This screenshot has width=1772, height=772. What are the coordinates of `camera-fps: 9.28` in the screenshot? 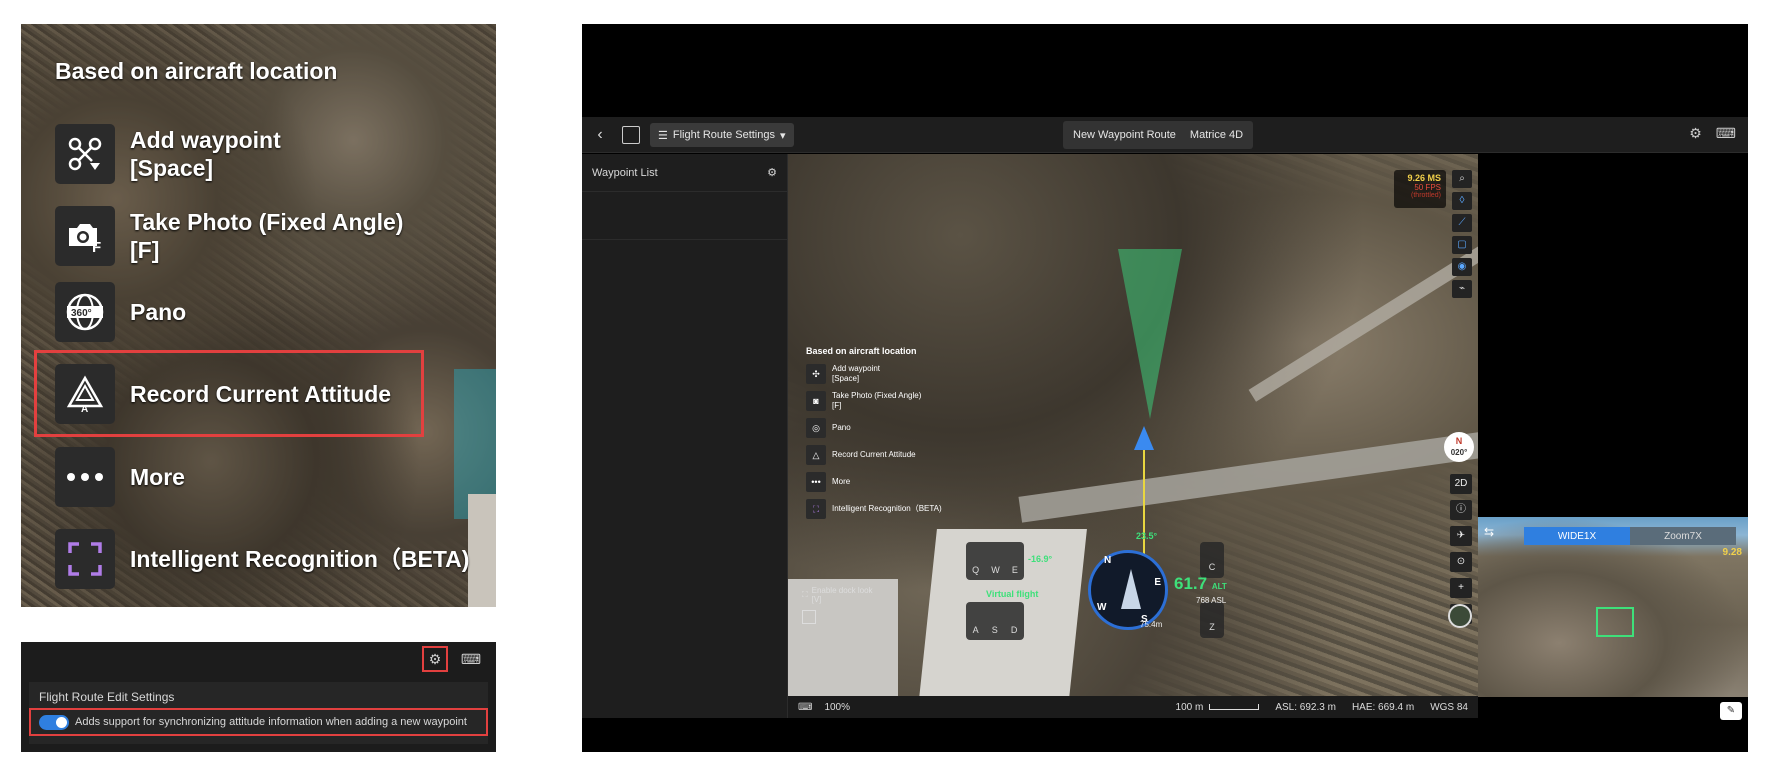 It's located at (1732, 552).